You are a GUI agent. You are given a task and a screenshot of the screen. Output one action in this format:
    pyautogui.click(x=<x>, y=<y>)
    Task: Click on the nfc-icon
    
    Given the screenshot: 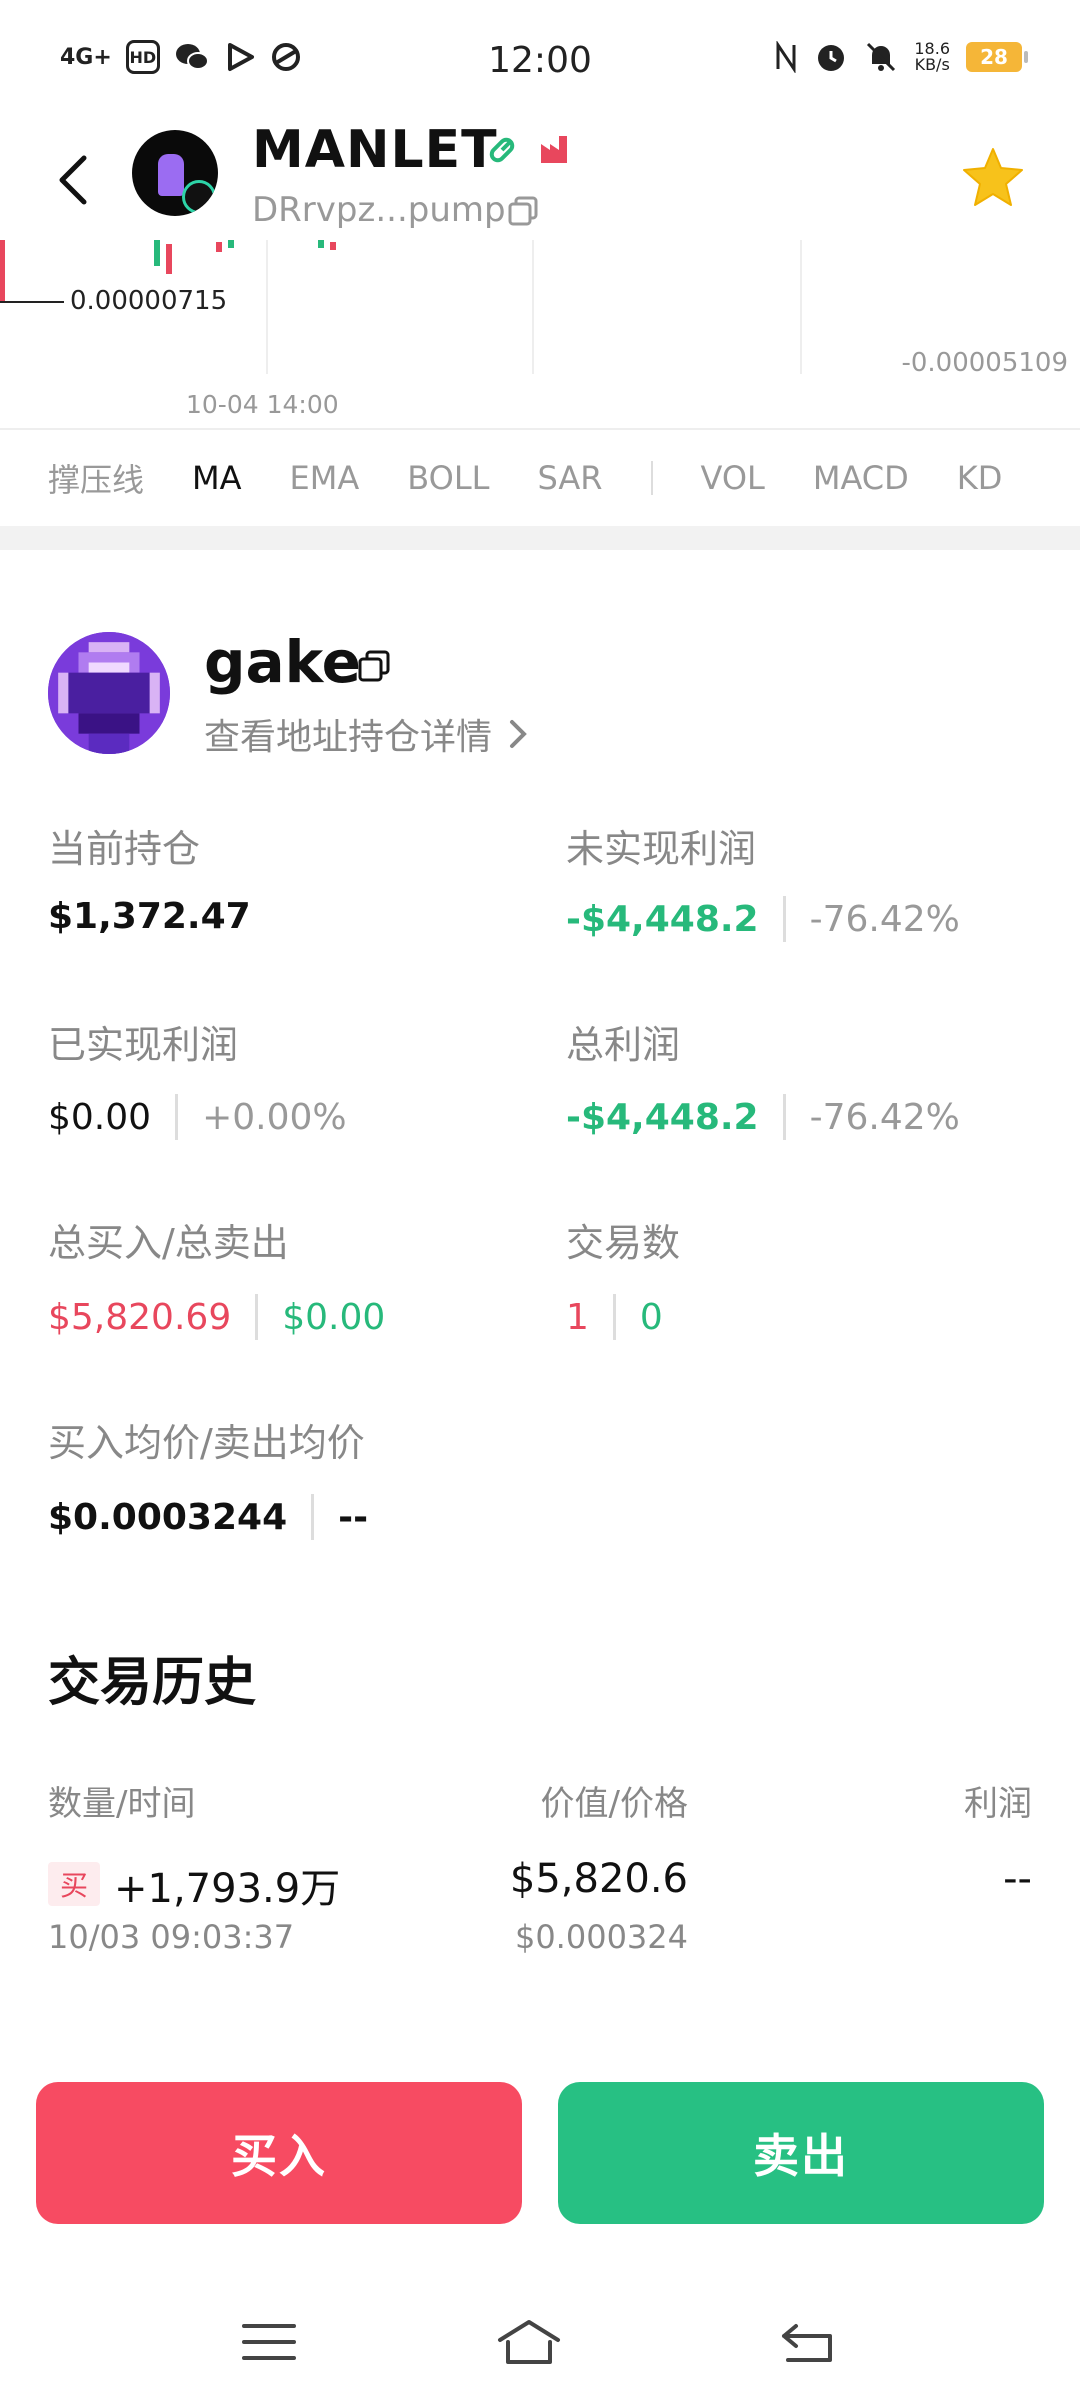 What is the action you would take?
    pyautogui.click(x=786, y=57)
    